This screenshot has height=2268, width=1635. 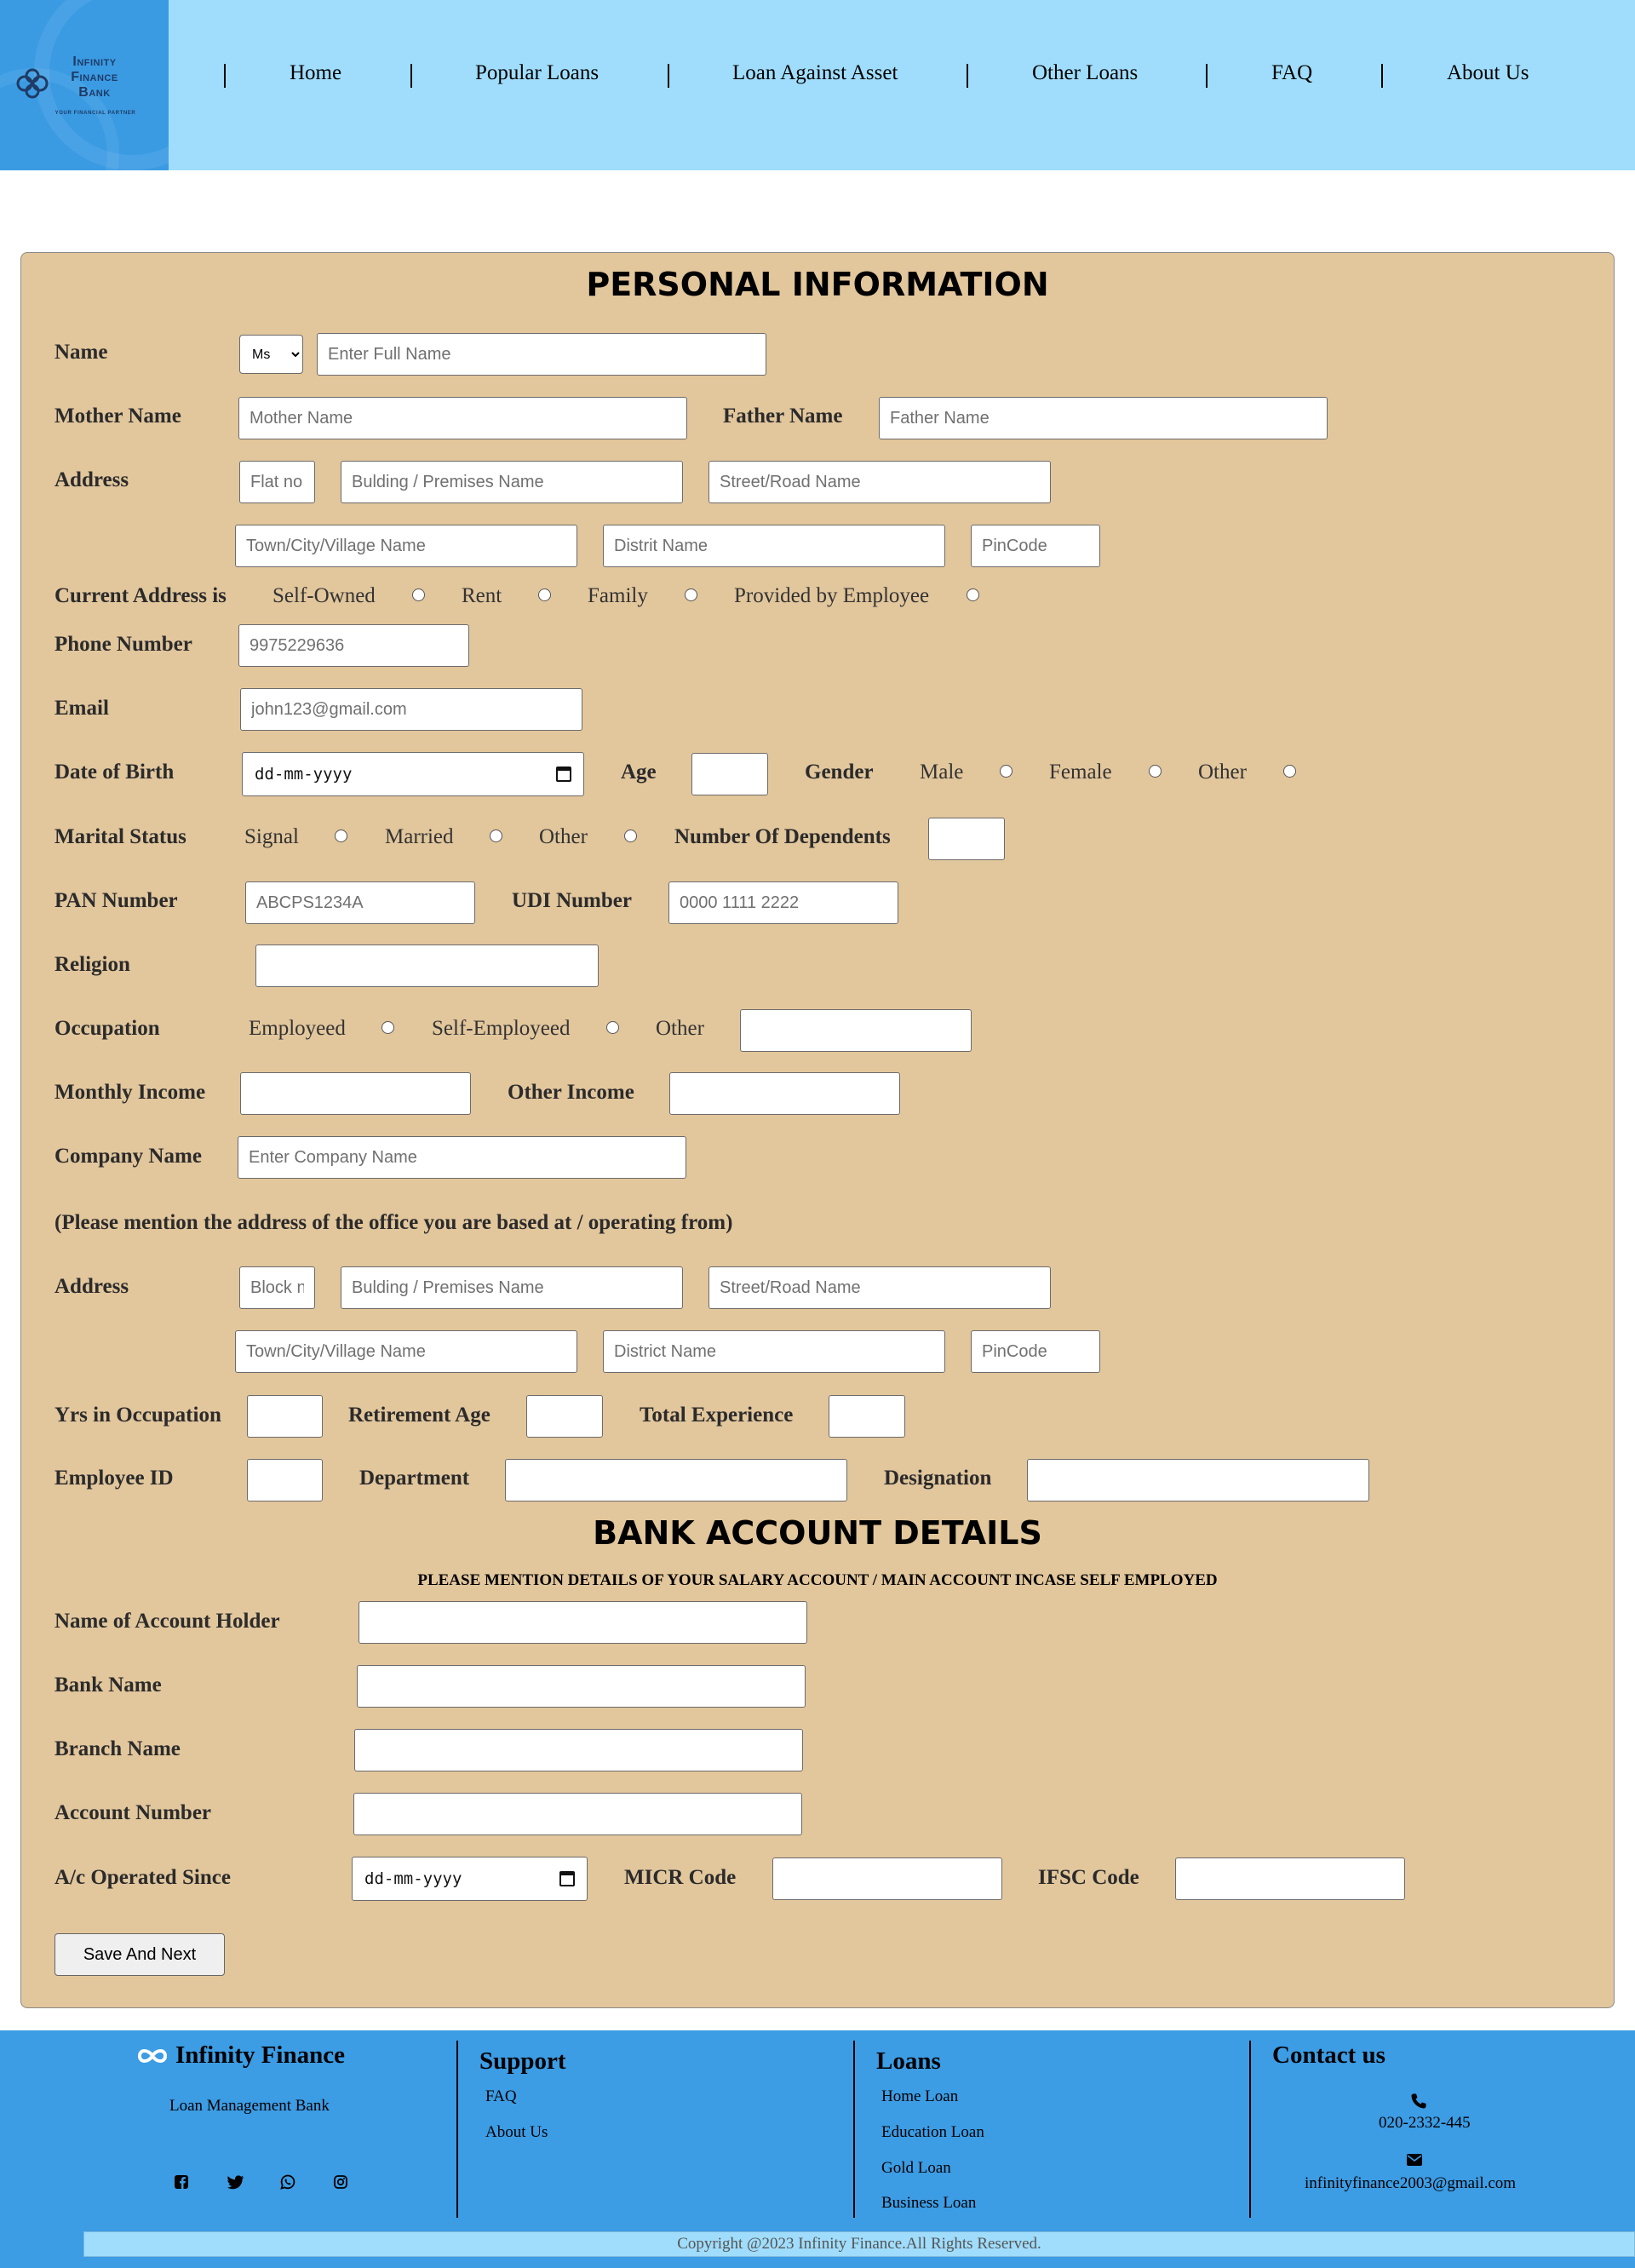 I want to click on nav-loan-against-asset: Loan Against Asset, so click(x=815, y=73).